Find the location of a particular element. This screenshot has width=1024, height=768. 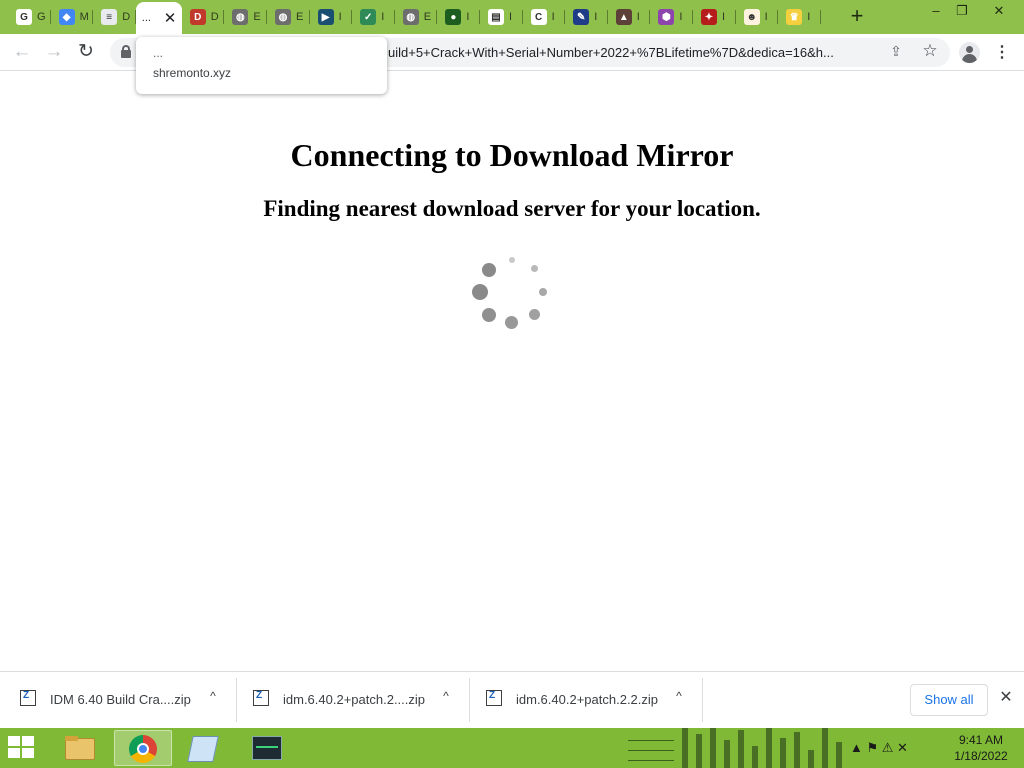

activity-graph is located at coordinates (734, 748).